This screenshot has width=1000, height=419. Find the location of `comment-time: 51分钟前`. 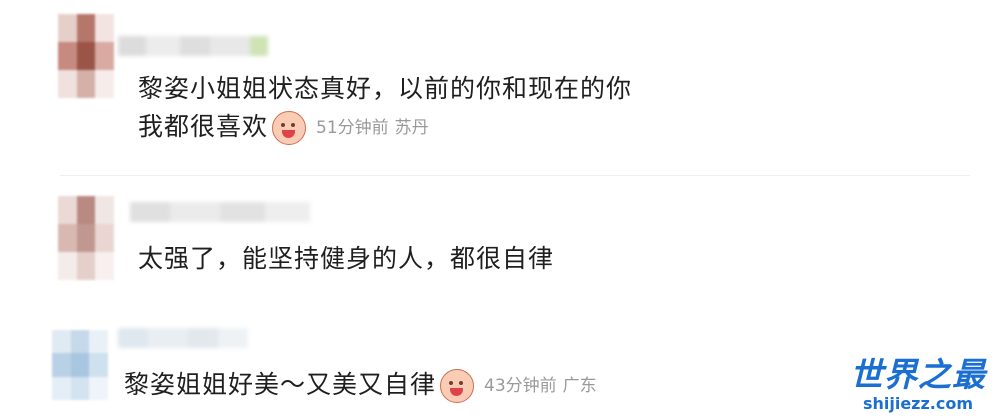

comment-time: 51分钟前 is located at coordinates (352, 128).